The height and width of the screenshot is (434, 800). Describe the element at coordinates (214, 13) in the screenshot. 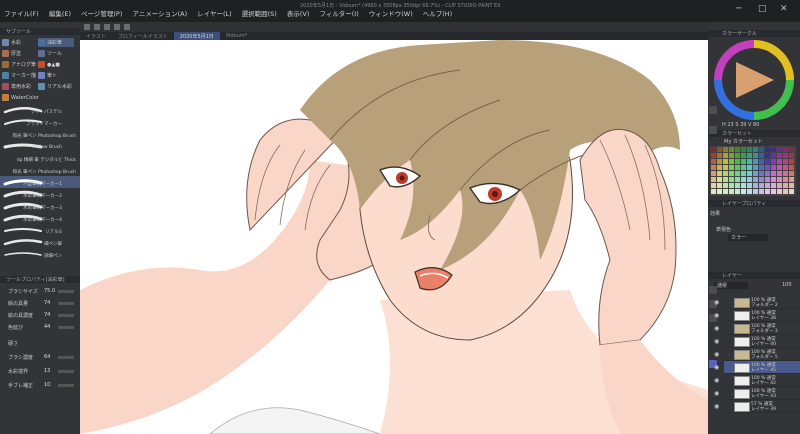

I see `menu-layer: レイヤー(L)` at that location.